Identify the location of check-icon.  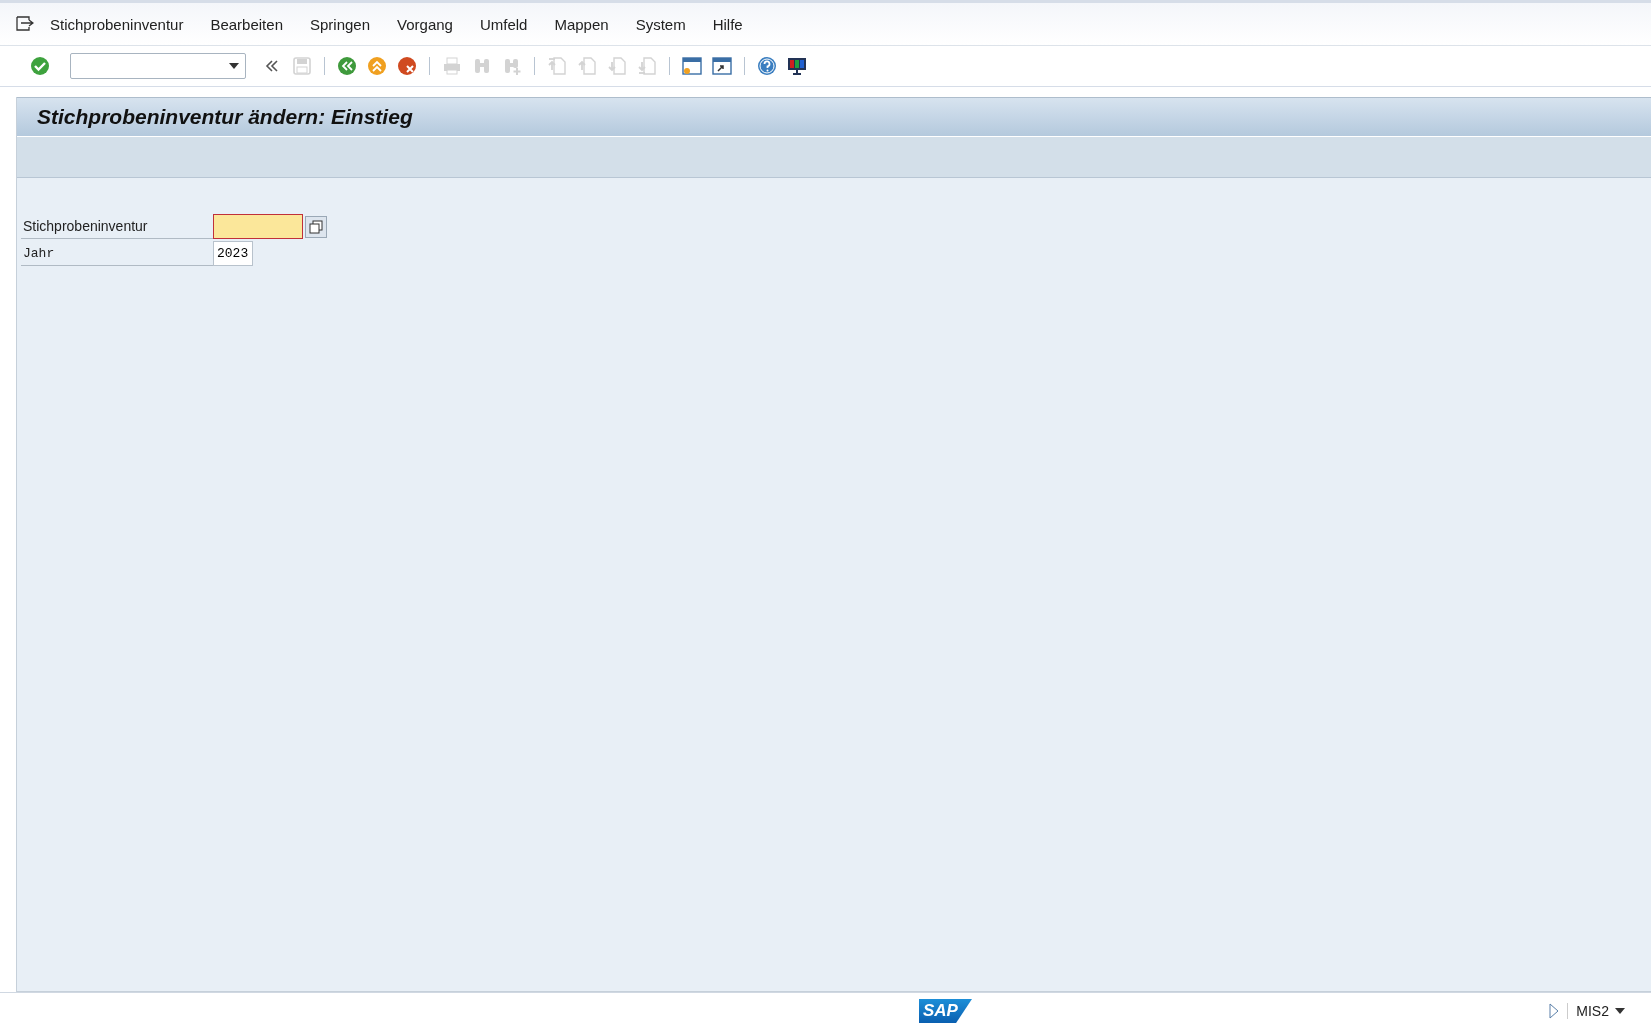
(40, 66).